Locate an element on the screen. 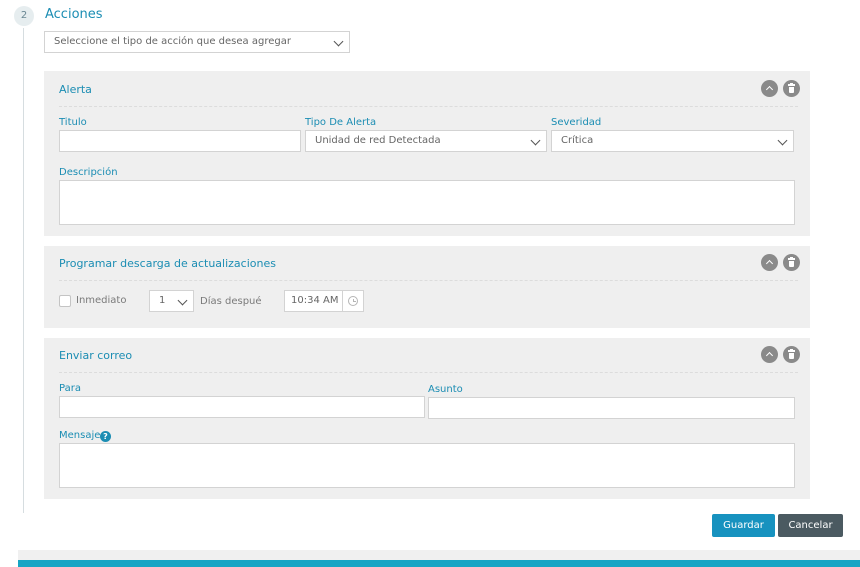 The height and width of the screenshot is (567, 860). programar-panel-title: Programar descarga de actualizaciones is located at coordinates (167, 263).